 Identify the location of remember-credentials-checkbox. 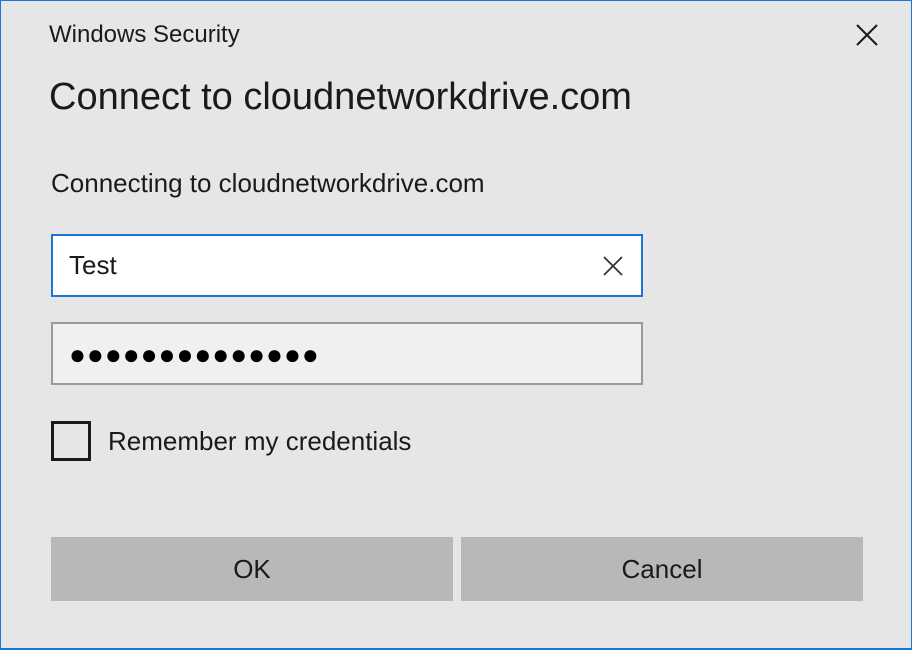
(71, 441).